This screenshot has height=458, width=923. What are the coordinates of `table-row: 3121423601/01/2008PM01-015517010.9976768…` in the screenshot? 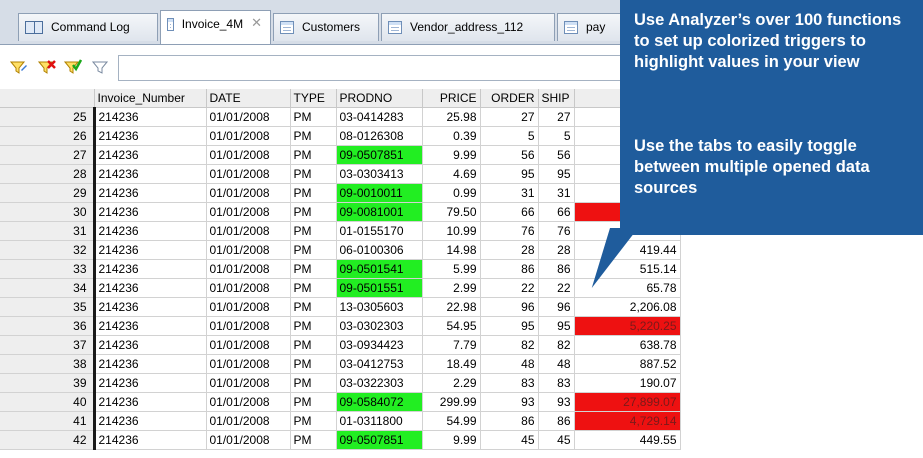 It's located at (340, 231).